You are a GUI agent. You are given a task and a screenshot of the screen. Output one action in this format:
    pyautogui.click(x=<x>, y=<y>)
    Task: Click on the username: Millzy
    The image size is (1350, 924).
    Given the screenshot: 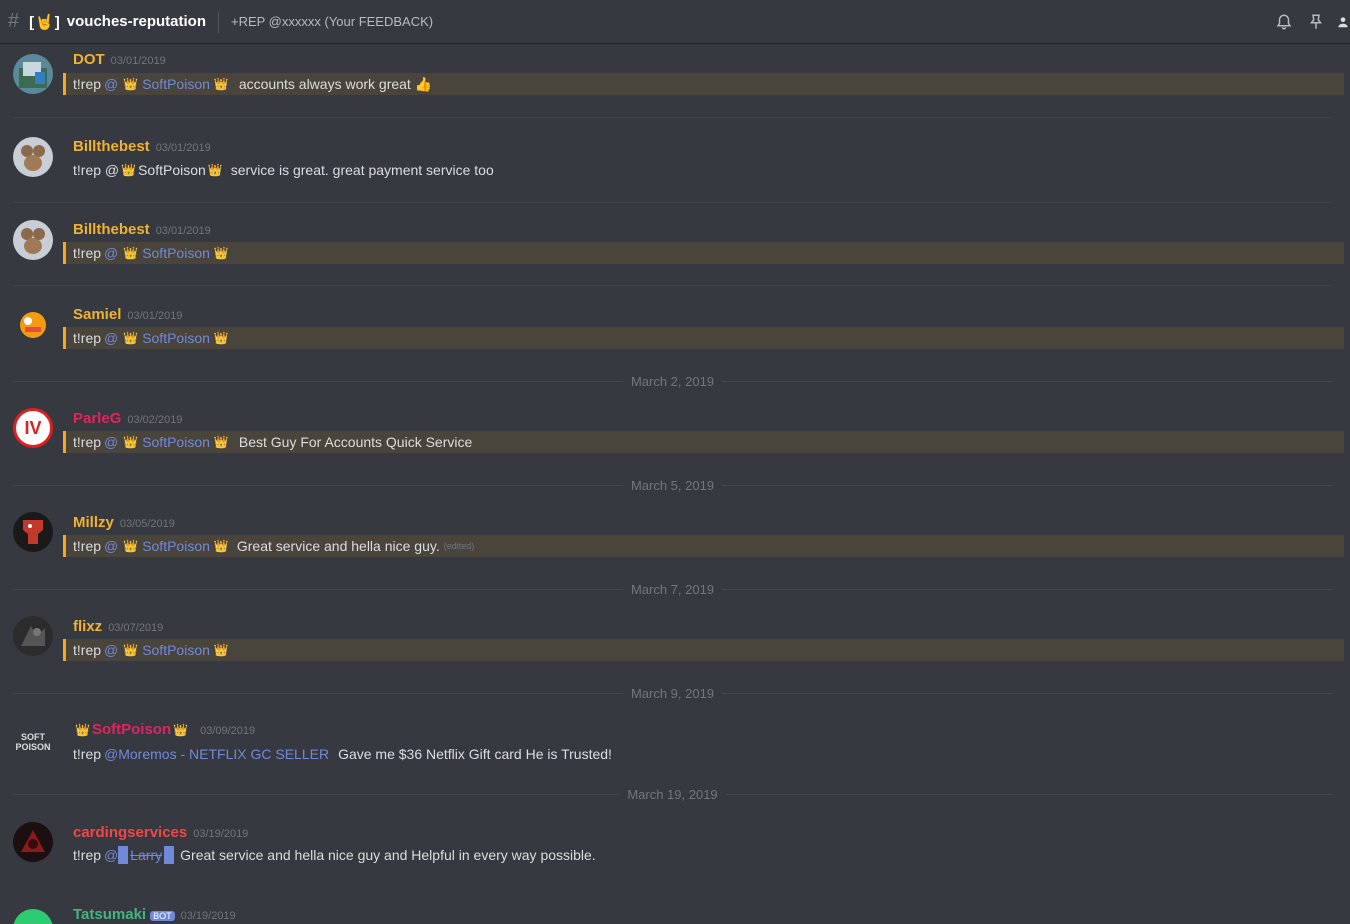 What is the action you would take?
    pyautogui.click(x=93, y=522)
    